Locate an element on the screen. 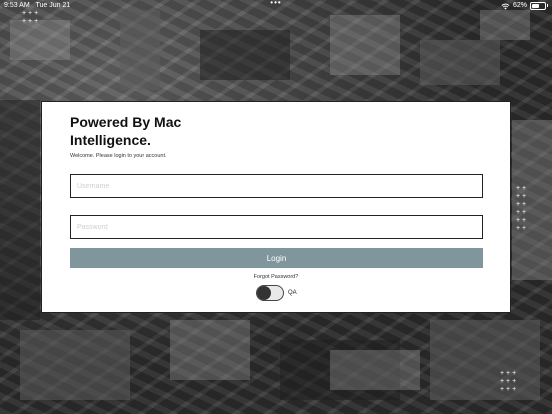  login-button: Login is located at coordinates (276, 258).